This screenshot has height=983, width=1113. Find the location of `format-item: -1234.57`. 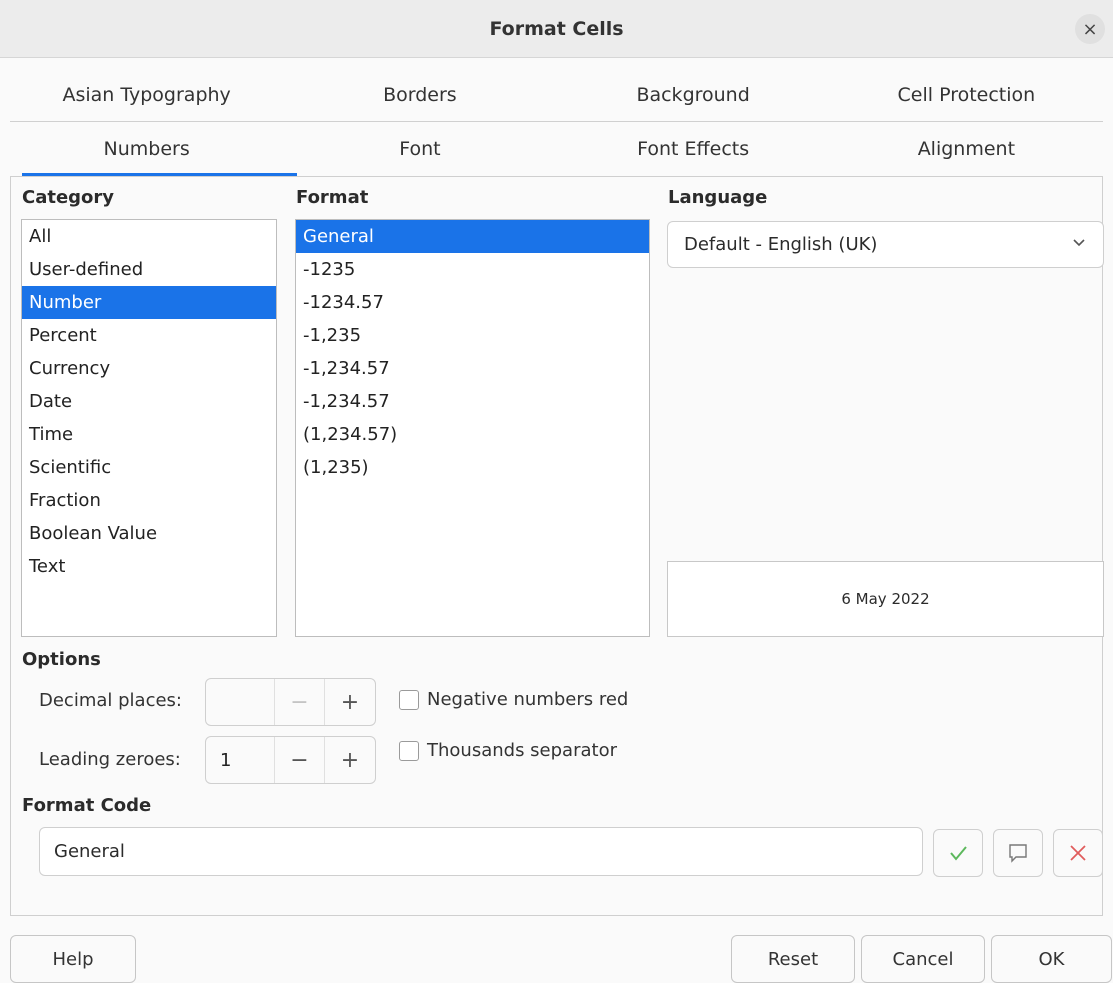

format-item: -1234.57 is located at coordinates (472, 302).